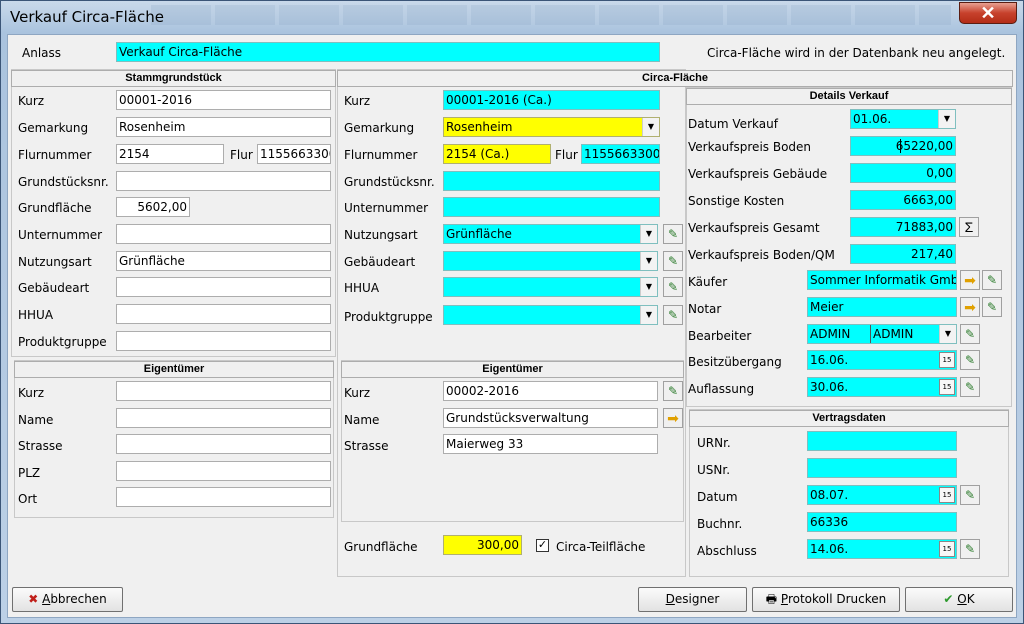  I want to click on eigentuemer-goto-button: ➡, so click(673, 418).